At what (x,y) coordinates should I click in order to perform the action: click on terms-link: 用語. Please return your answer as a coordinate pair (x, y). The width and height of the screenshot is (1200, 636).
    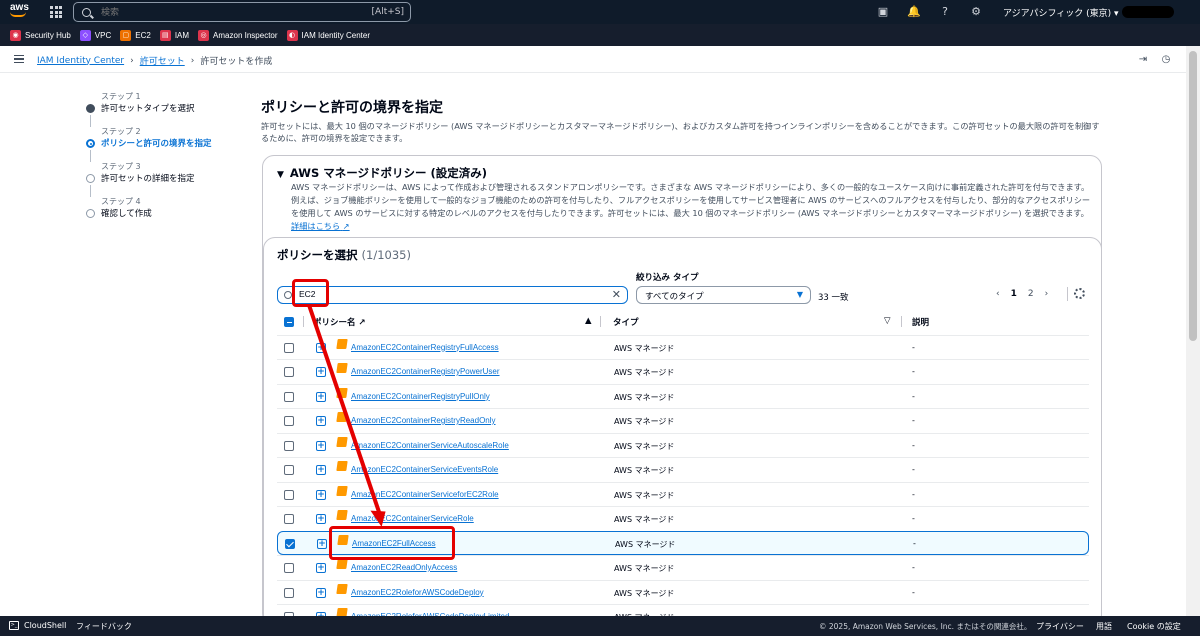
    Looking at the image, I should click on (1104, 626).